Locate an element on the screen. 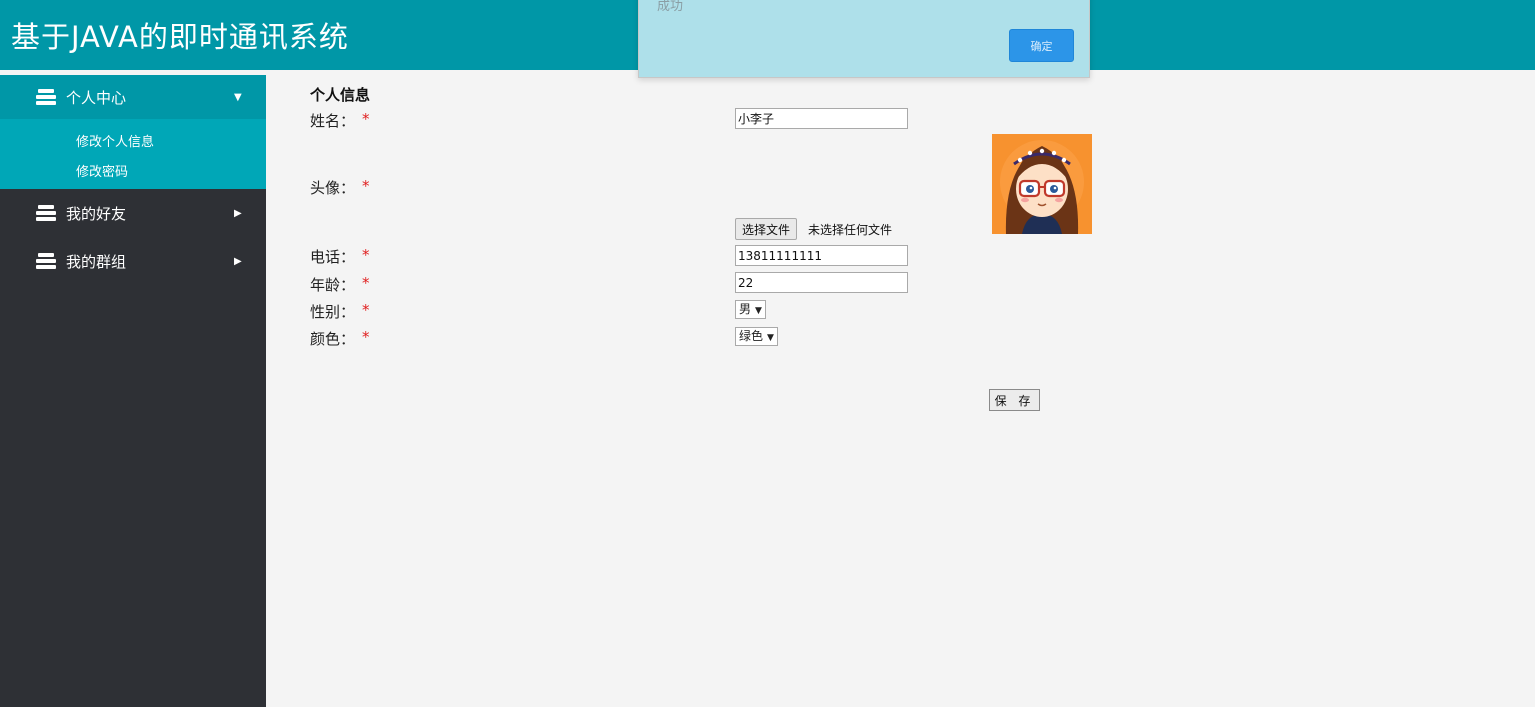 Image resolution: width=1535 pixels, height=707 pixels. submenu-personal-center: 修改个人信息 修改密码 is located at coordinates (133, 154).